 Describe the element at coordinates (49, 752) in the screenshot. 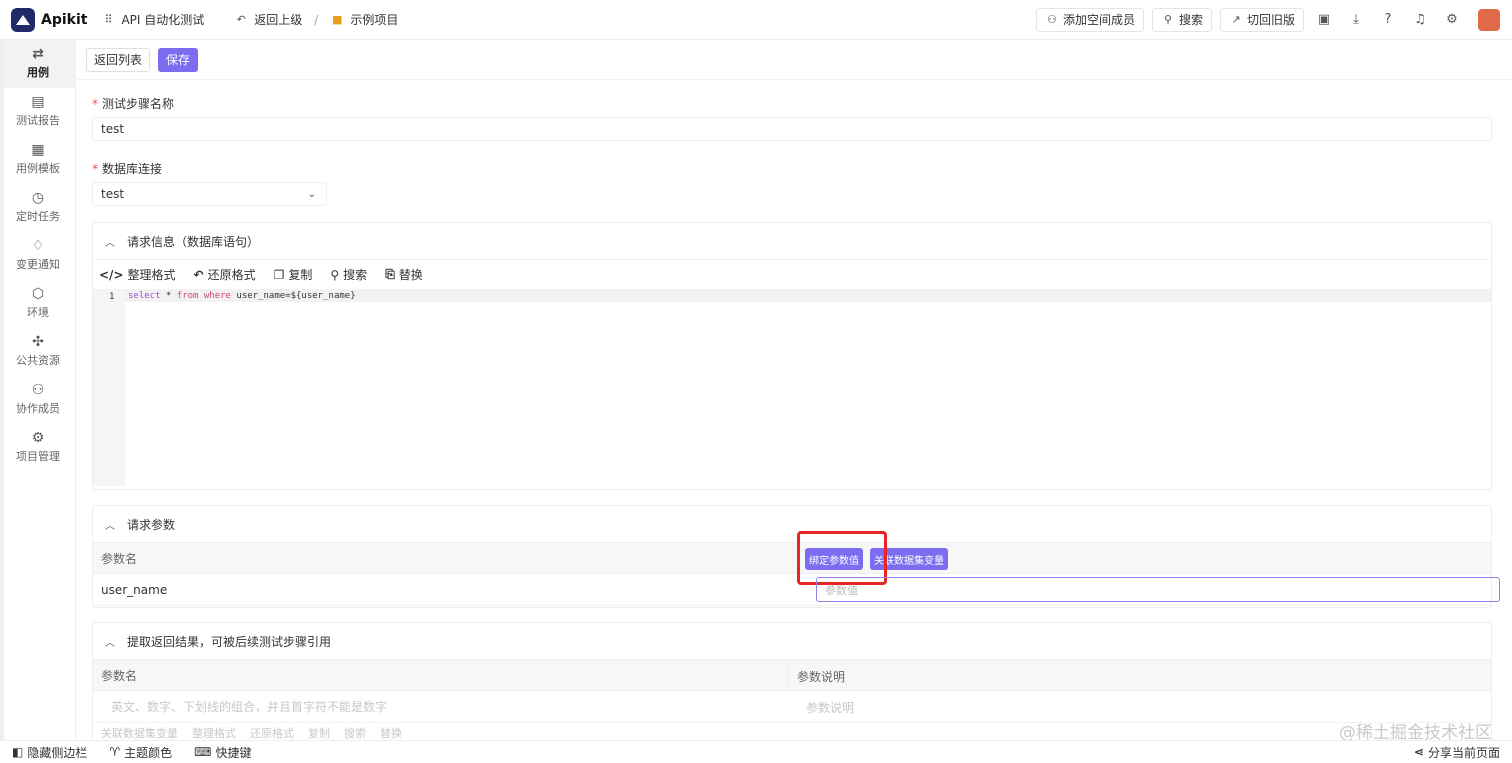

I see `hide-sidebar-button: ◧ 隐藏侧边栏` at that location.